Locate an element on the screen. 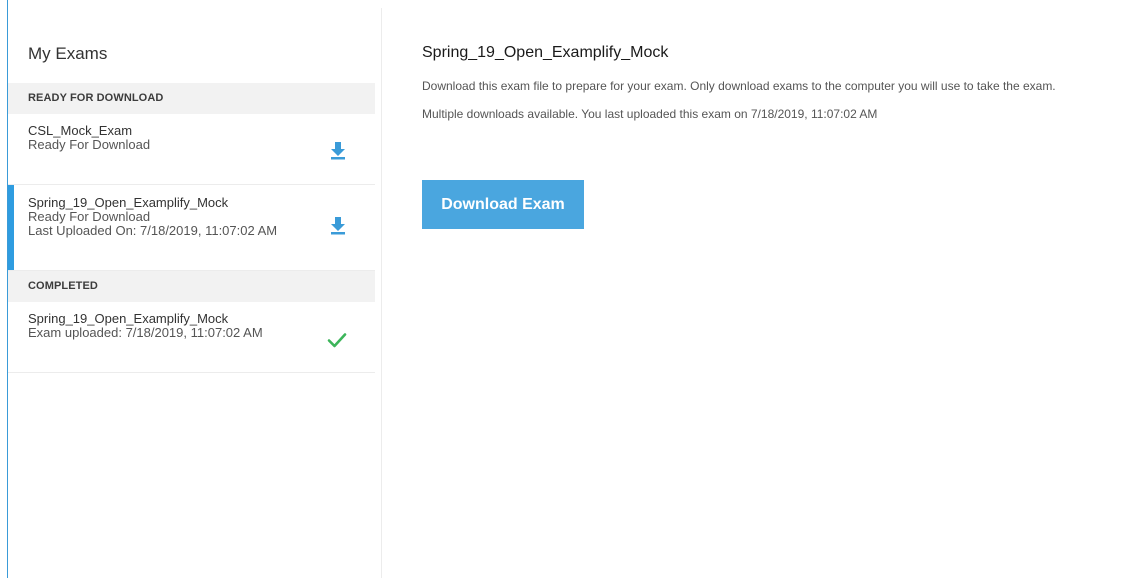  exam-title: Spring_19_Open_Examplify_Mock is located at coordinates (545, 52).